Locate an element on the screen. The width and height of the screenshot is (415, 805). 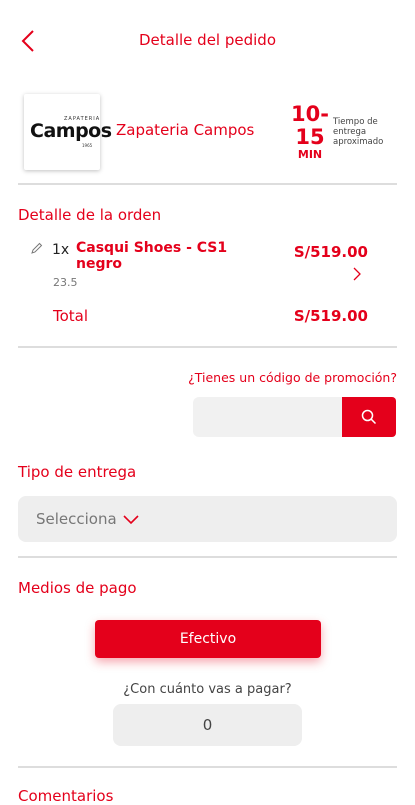
comments-section-title: Comentarios is located at coordinates (66, 796).